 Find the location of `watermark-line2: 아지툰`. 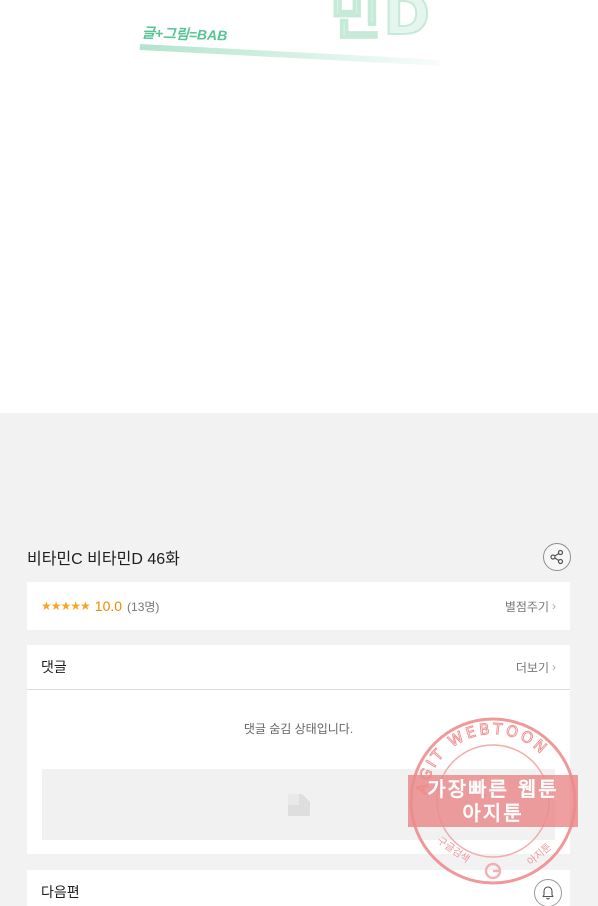

watermark-line2: 아지툰 is located at coordinates (492, 813).